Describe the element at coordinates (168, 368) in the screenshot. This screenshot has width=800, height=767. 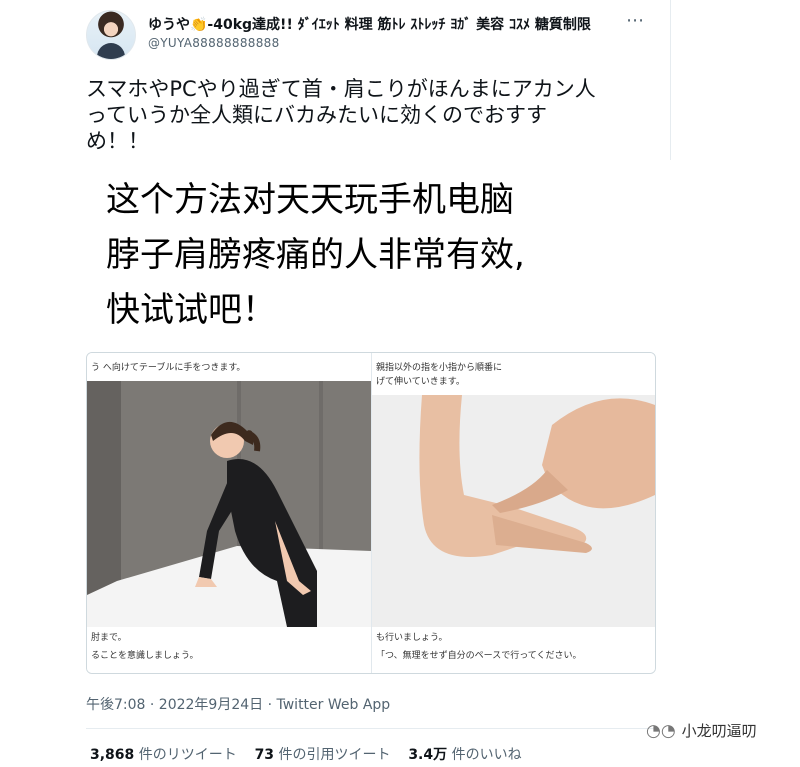
I see `instruction-text: う へ向けてテーブルに手をつきます。` at that location.